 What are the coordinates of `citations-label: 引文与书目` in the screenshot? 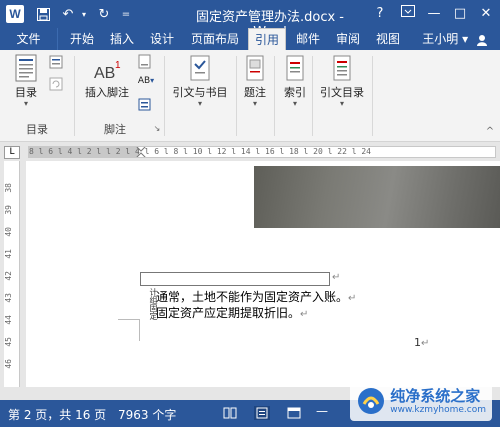 It's located at (200, 92).